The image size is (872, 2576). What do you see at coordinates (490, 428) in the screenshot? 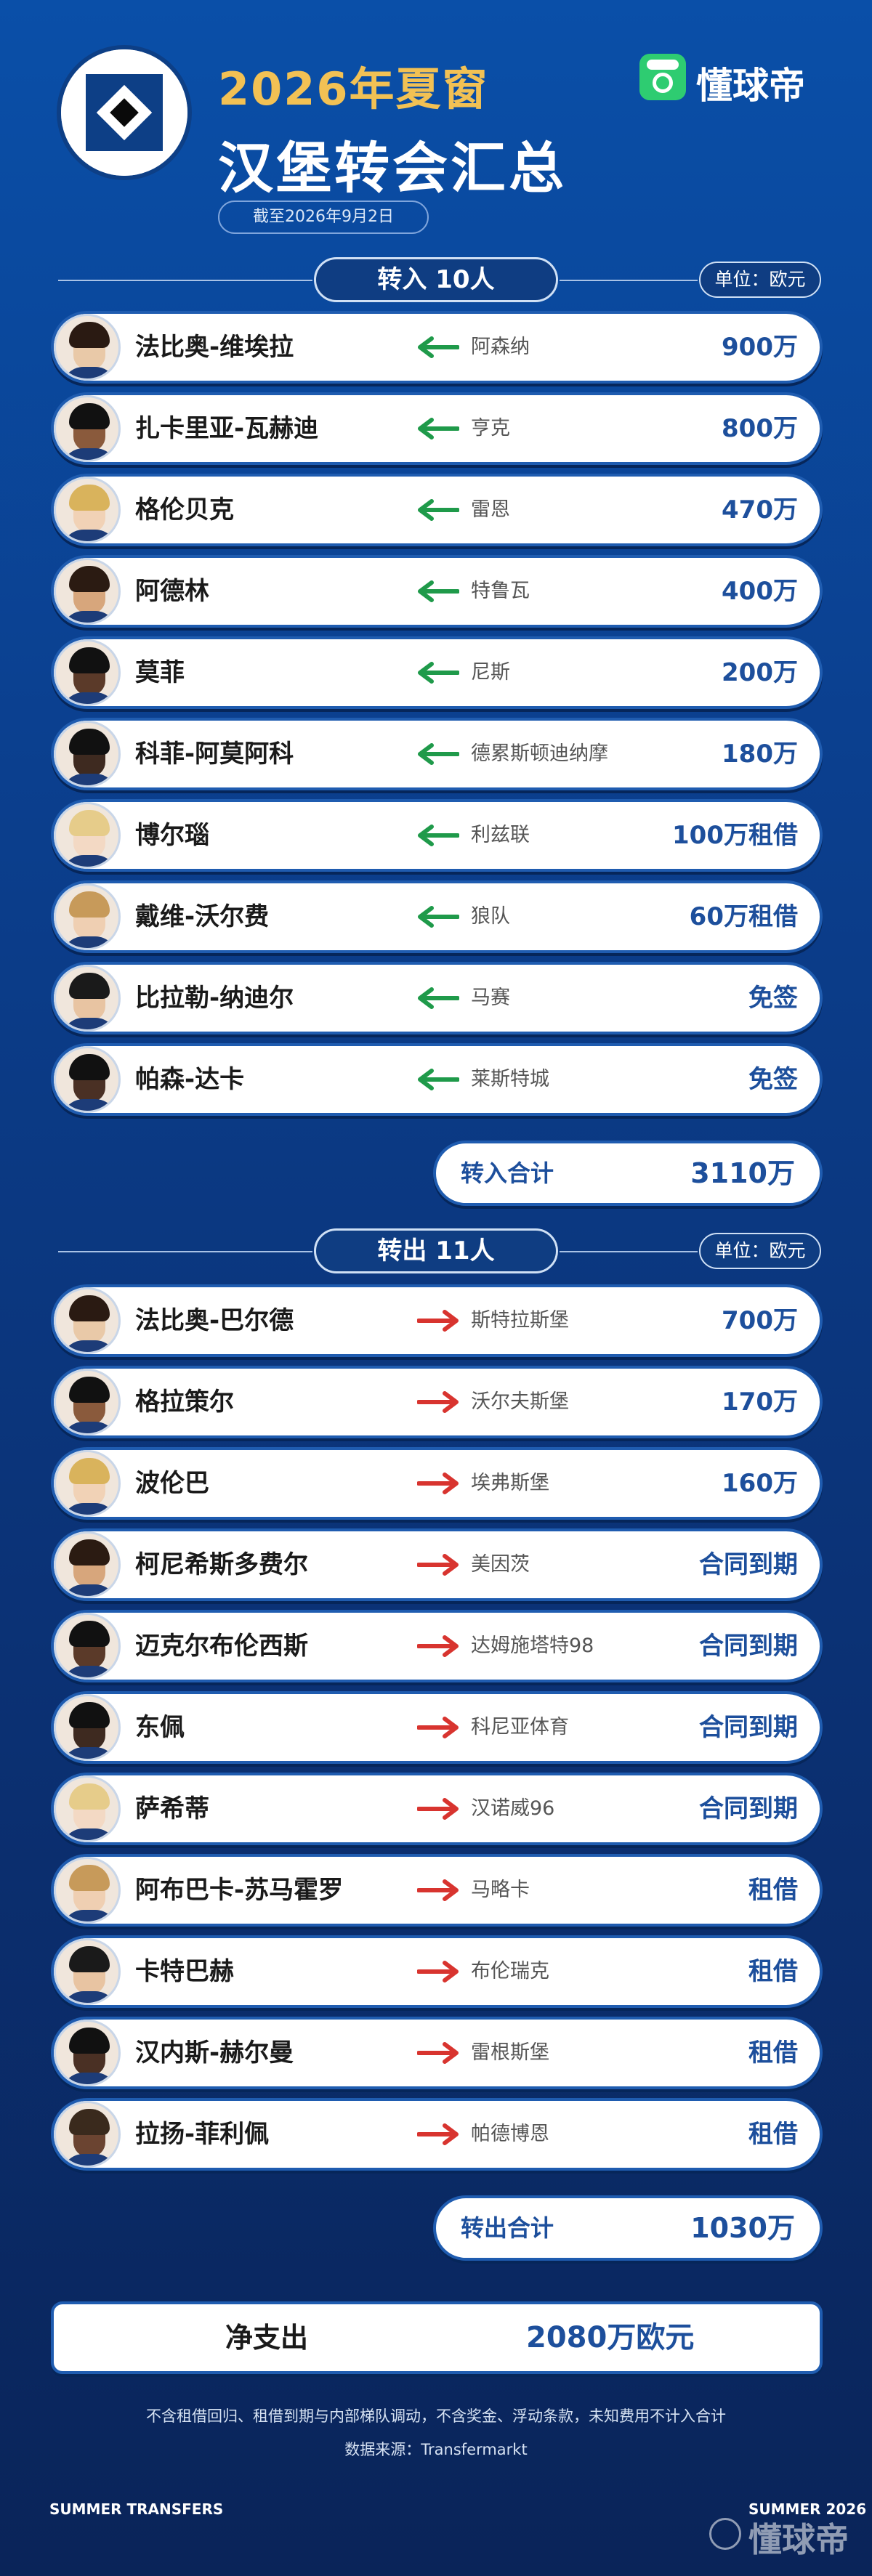
I see `club-name: 亨克` at bounding box center [490, 428].